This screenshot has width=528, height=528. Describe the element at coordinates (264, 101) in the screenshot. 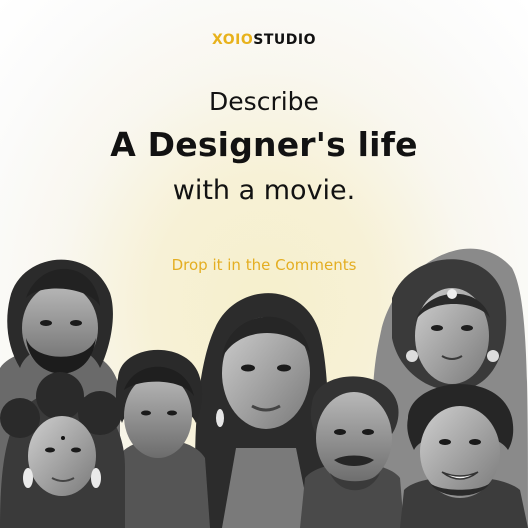

I see `headline-line-1: Describe` at that location.